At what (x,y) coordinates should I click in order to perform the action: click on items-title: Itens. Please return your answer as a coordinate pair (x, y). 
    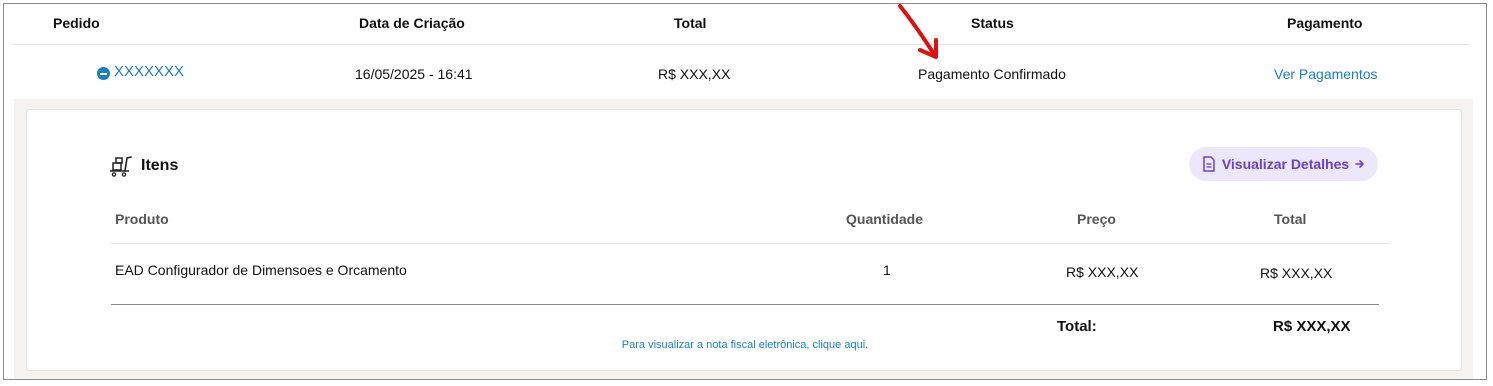
    Looking at the image, I should click on (160, 165).